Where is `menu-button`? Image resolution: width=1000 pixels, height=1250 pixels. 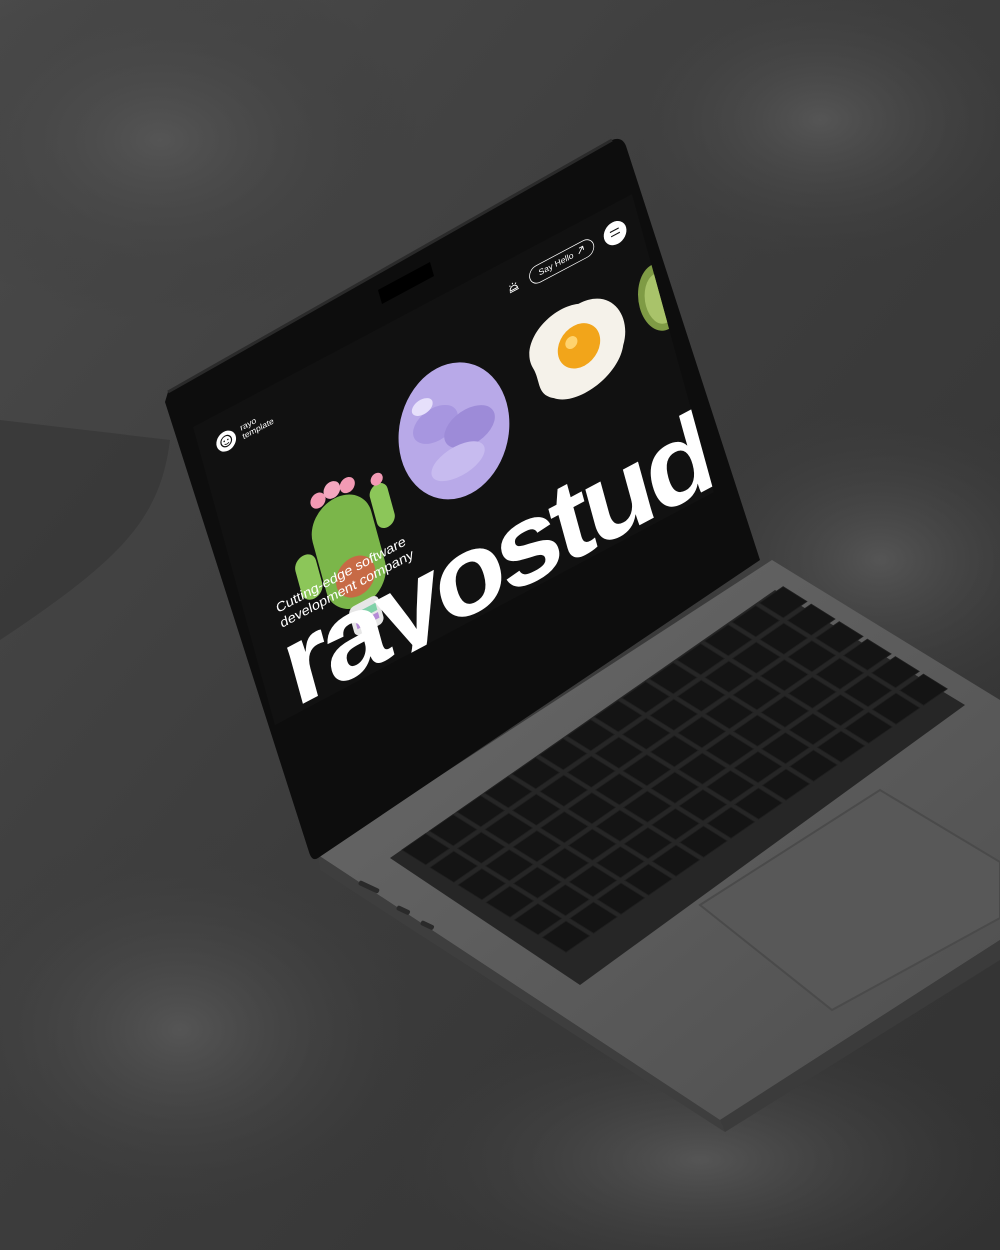
menu-button is located at coordinates (615, 233).